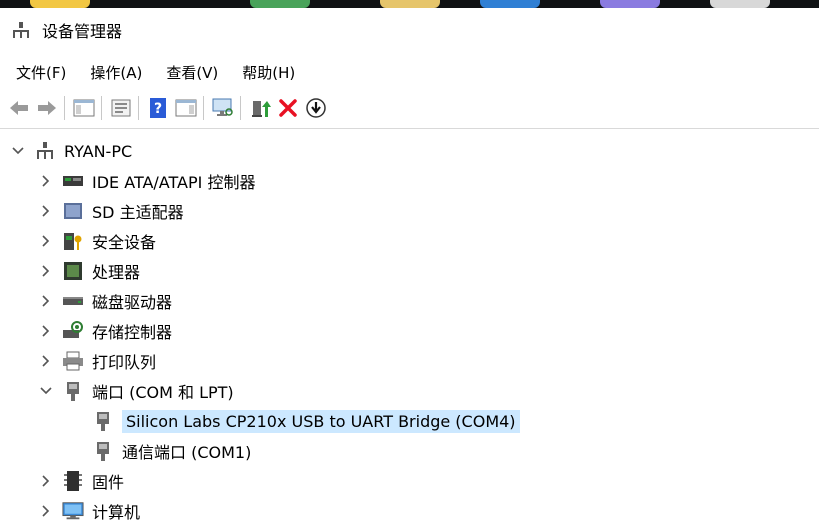 The image size is (819, 531). What do you see at coordinates (163, 392) in the screenshot?
I see `tree-item-label: 端口 (COM 和 LPT)` at bounding box center [163, 392].